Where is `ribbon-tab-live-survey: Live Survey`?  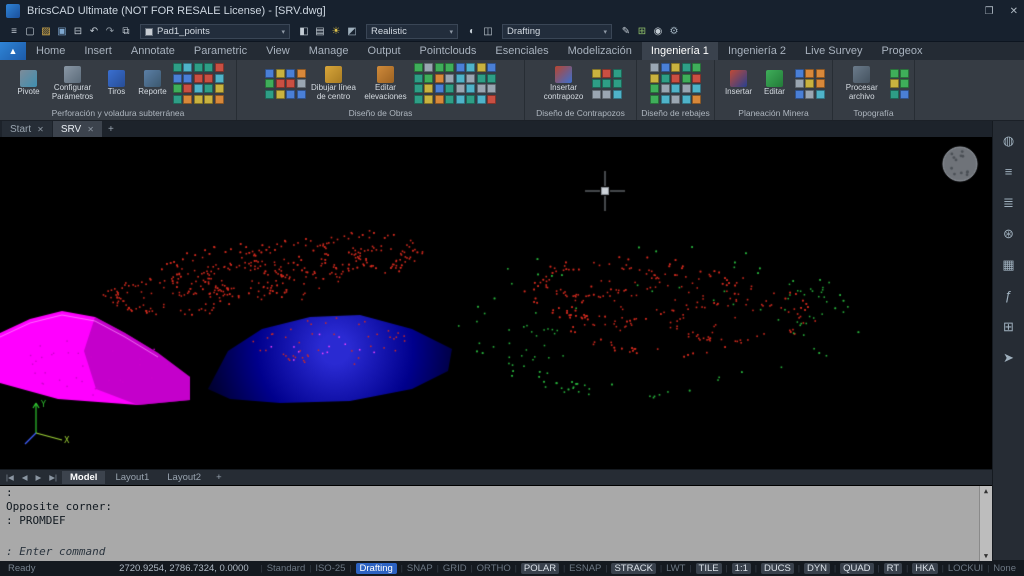 ribbon-tab-live-survey: Live Survey is located at coordinates (833, 51).